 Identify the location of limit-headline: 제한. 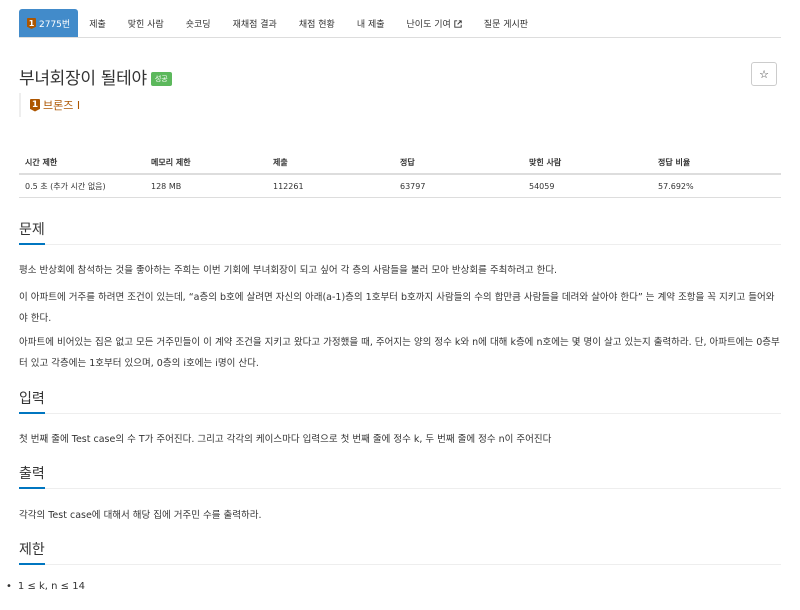
(400, 552).